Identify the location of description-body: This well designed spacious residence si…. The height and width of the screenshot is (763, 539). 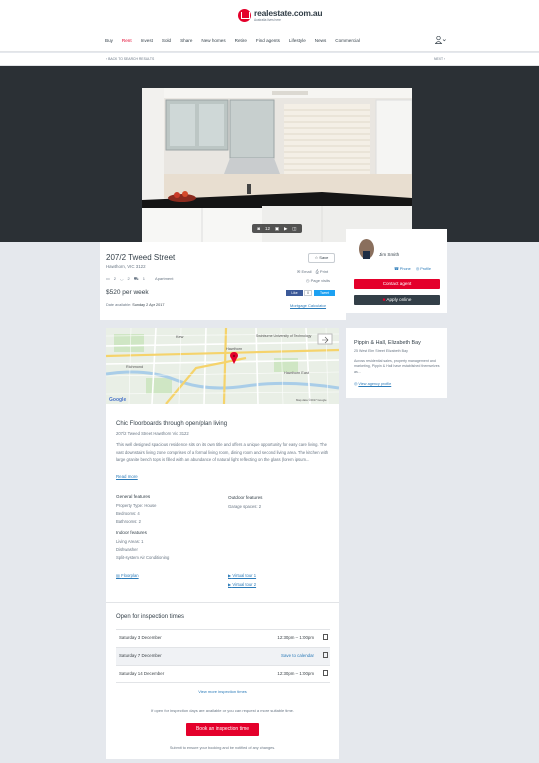
(222, 452).